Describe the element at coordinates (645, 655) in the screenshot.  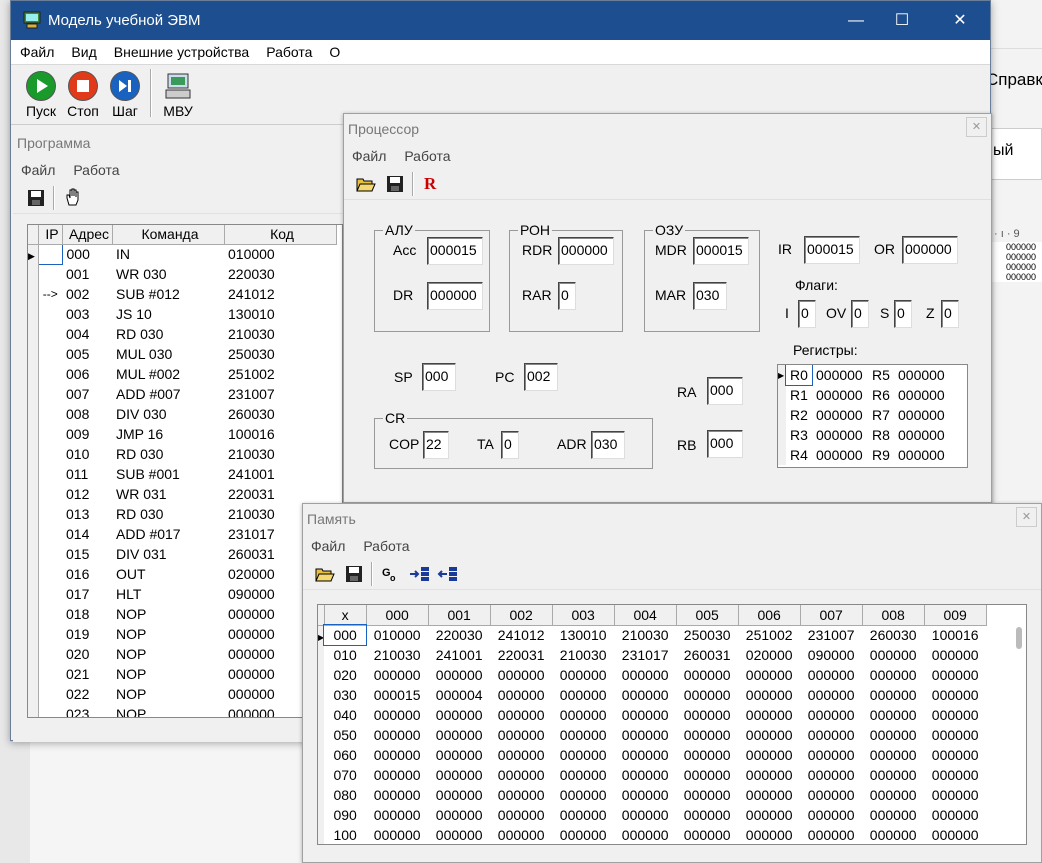
I see `memory-cell: 231017` at that location.